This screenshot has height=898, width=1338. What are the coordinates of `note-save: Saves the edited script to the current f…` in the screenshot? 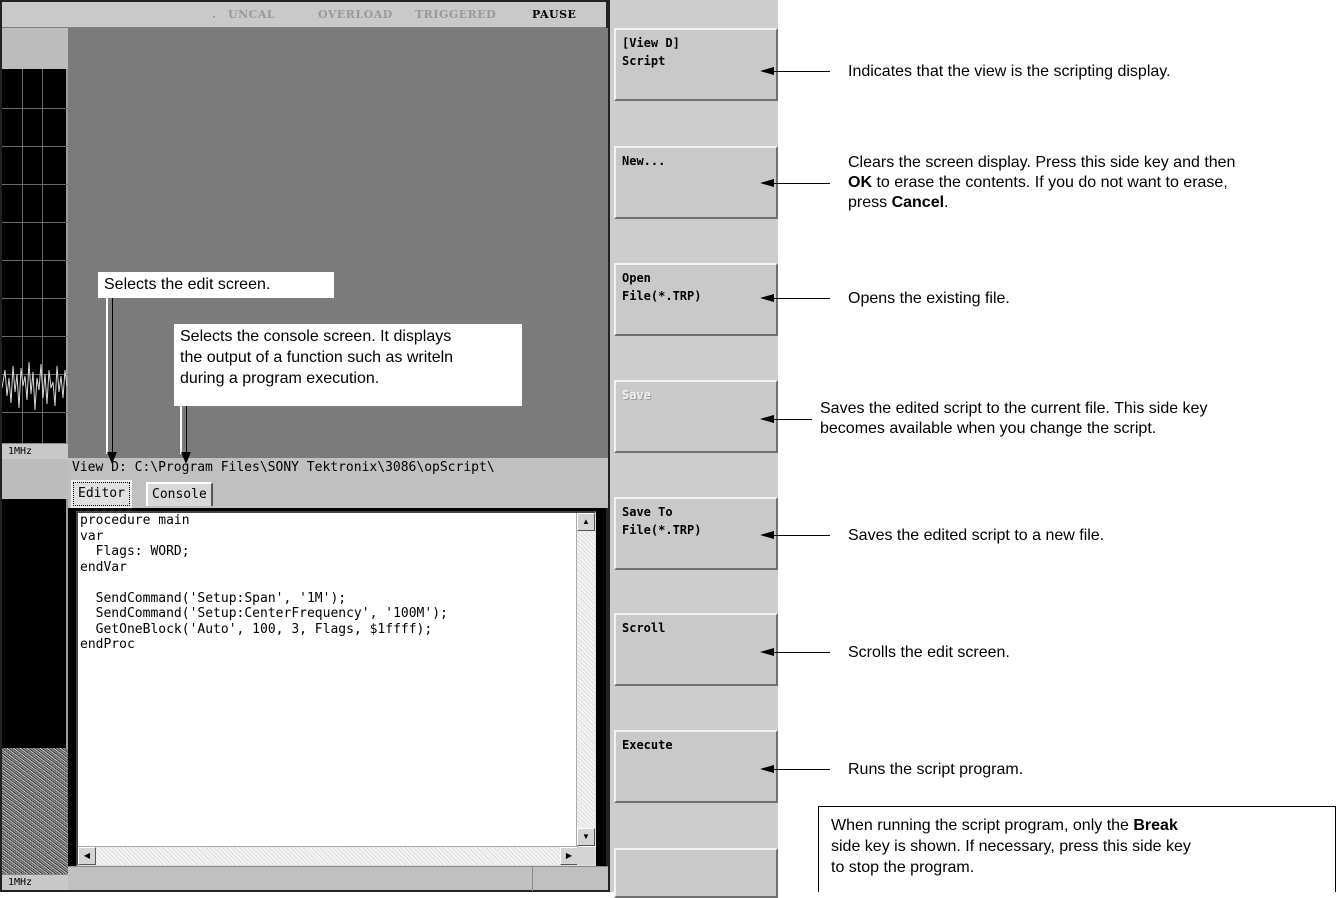 It's located at (1079, 419).